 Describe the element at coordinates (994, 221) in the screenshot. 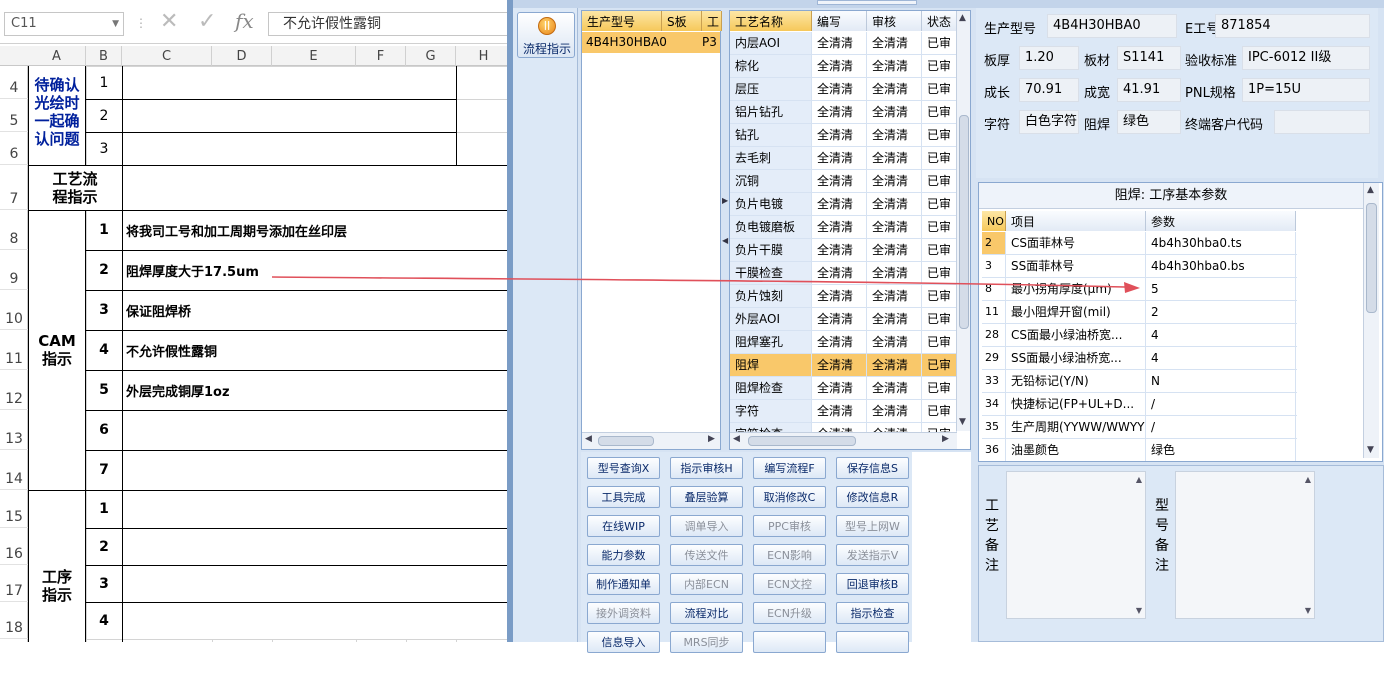

I see `param-header-no: NO` at that location.